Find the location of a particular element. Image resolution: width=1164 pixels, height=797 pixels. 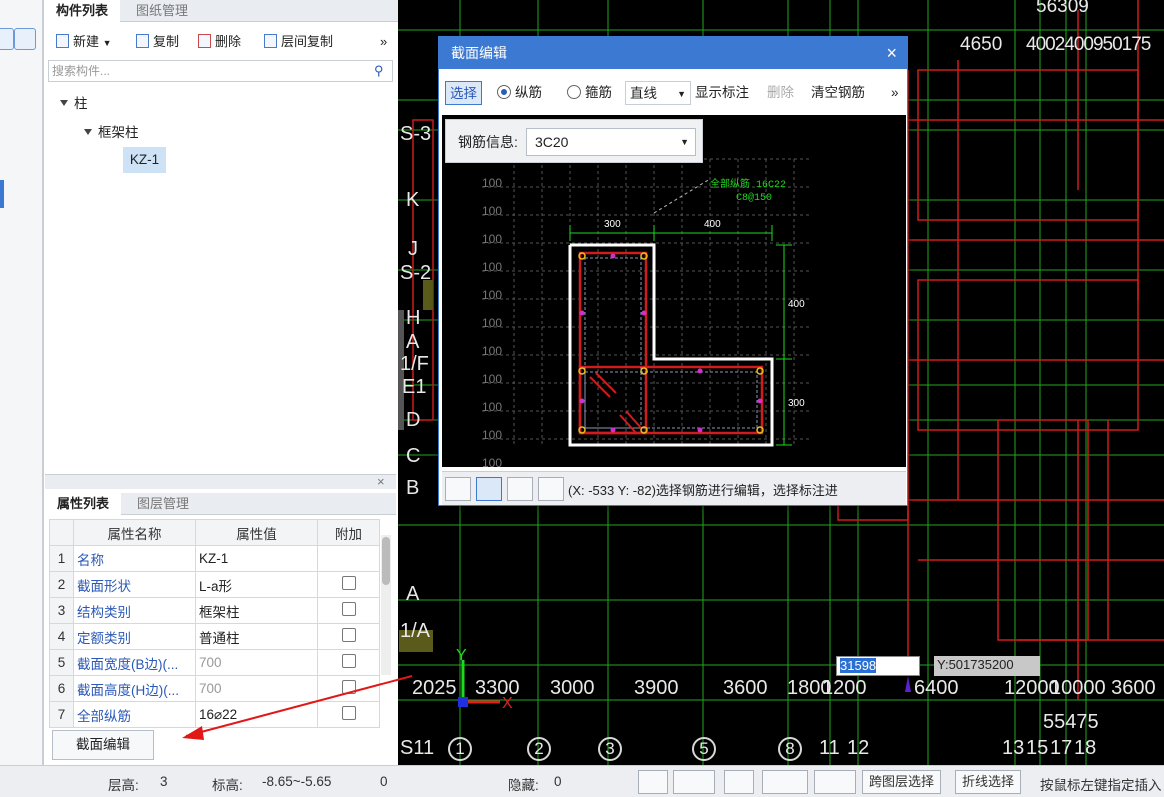

table-row: 7 全部纵筋 16⌀22 is located at coordinates (214, 714).